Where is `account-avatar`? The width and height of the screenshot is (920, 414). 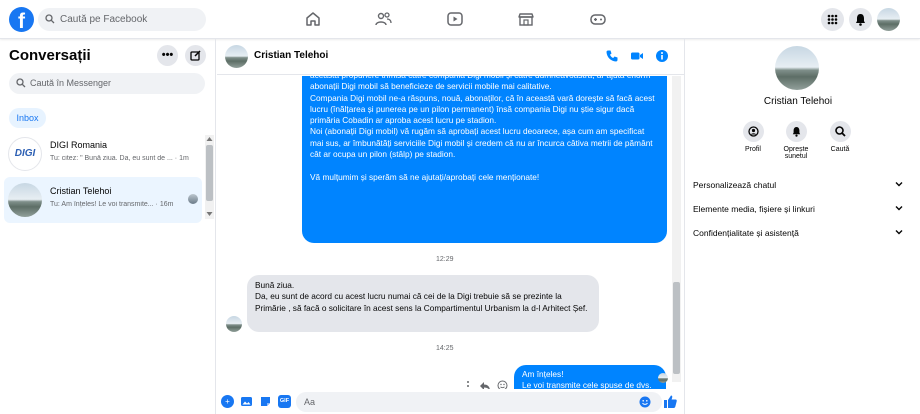 account-avatar is located at coordinates (888, 19).